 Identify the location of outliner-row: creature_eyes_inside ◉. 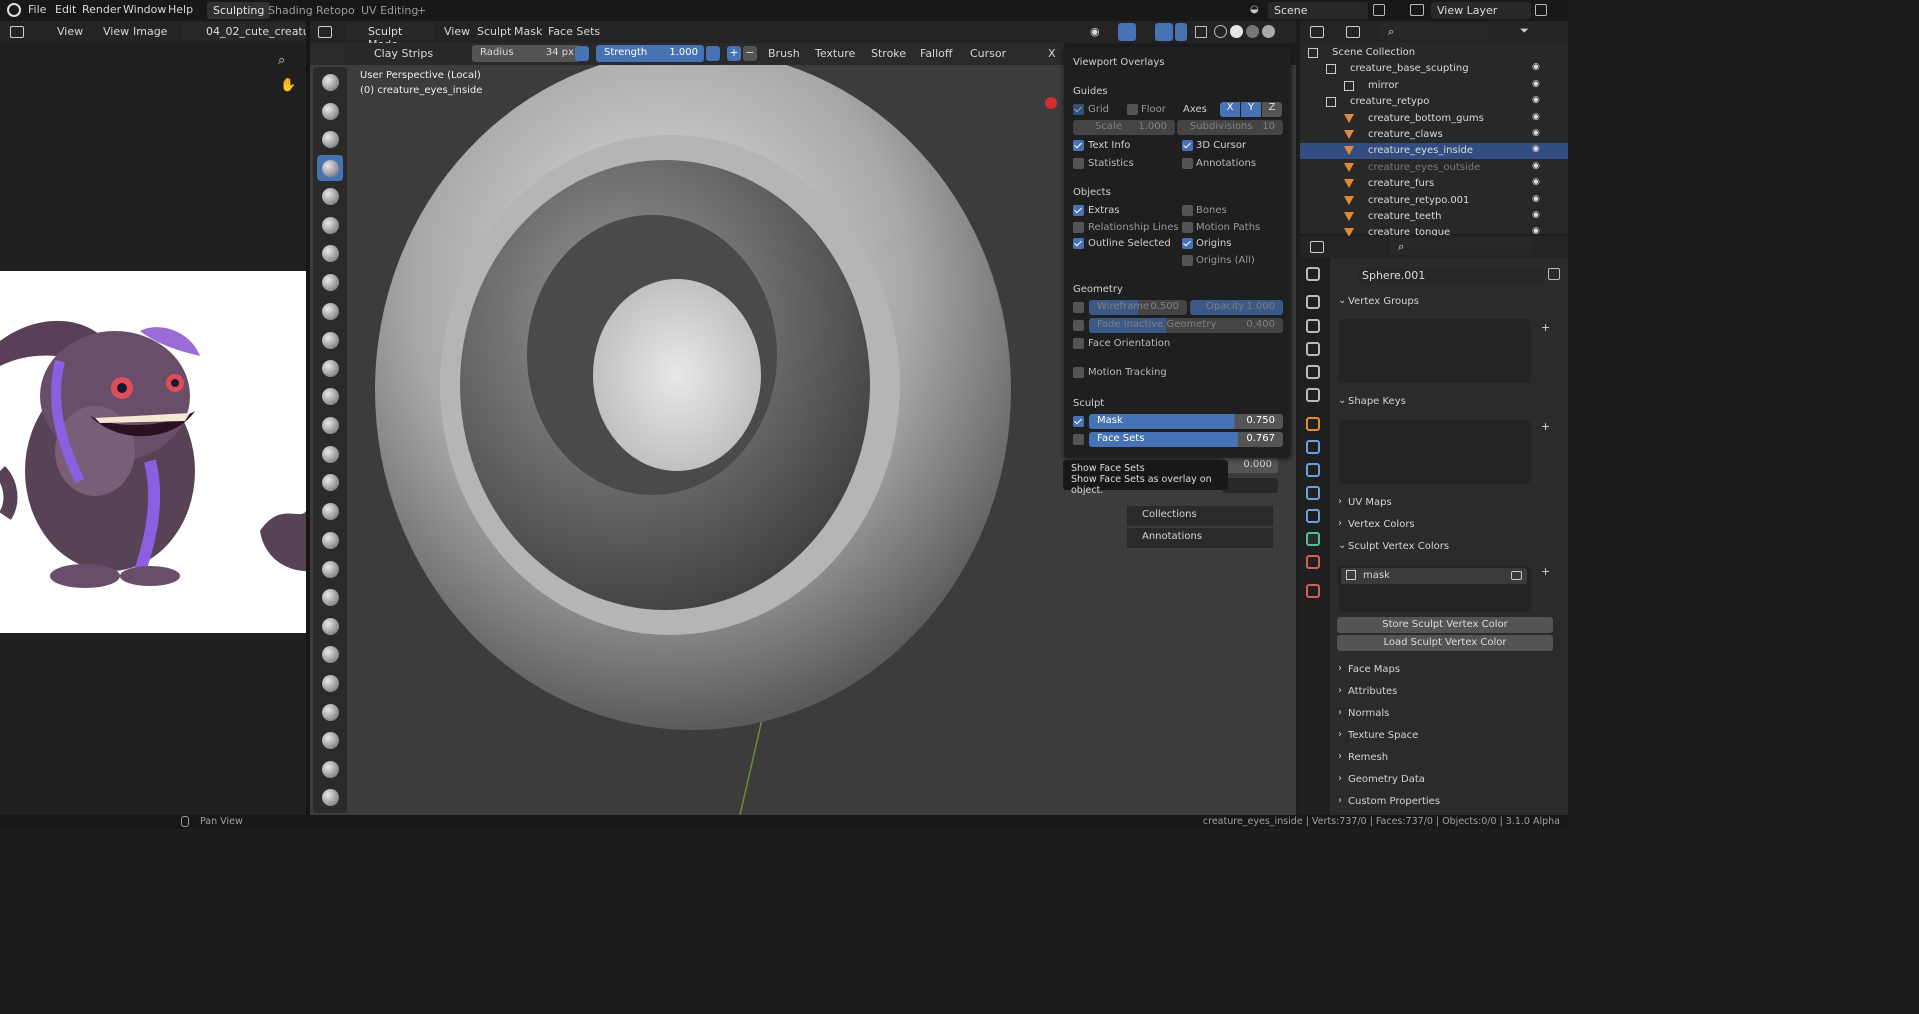
(1434, 151).